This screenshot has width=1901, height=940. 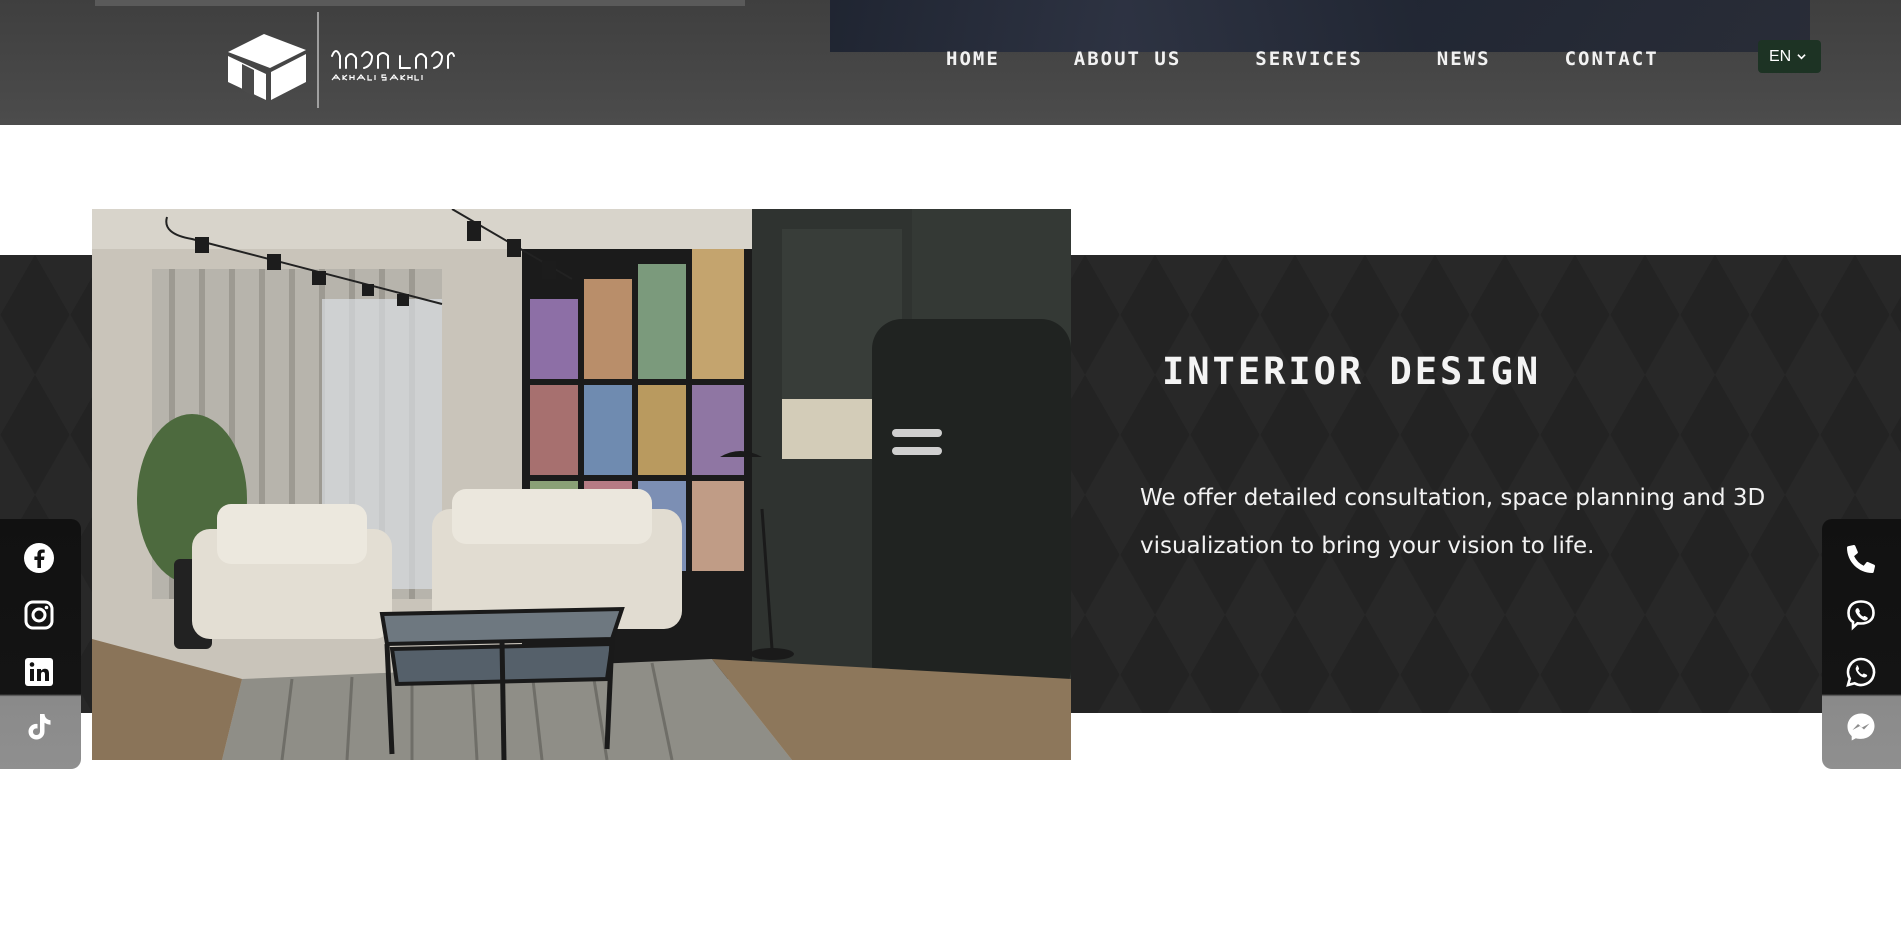 I want to click on contact-links-panel, so click(x=1861, y=644).